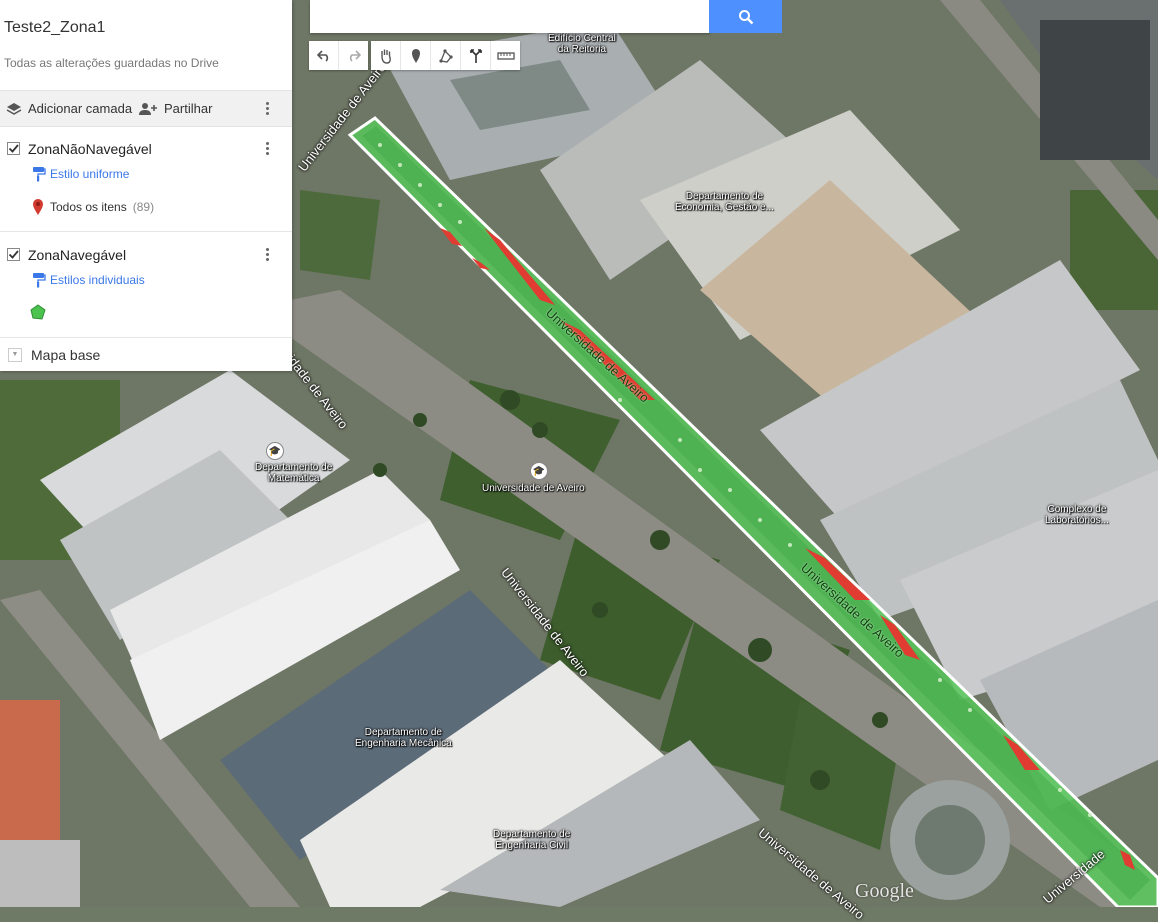 This screenshot has width=1158, height=922. Describe the element at coordinates (88, 207) in the screenshot. I see `all-items-label: Todos os itens` at that location.